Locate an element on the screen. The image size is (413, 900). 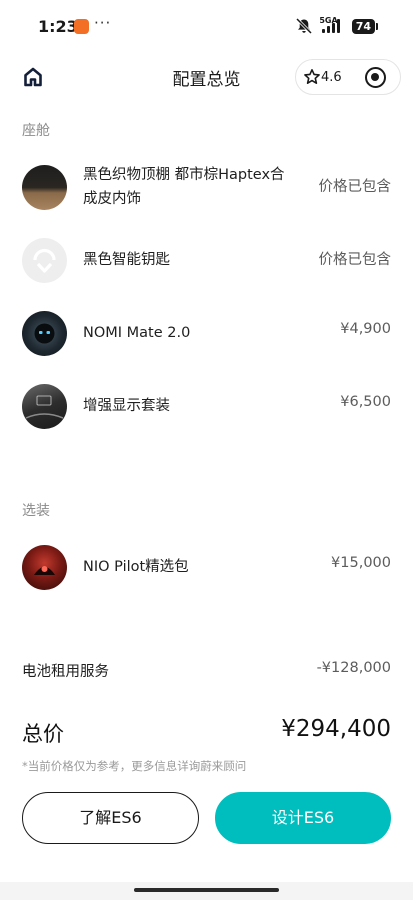
key-thumbnail is located at coordinates (44, 260).